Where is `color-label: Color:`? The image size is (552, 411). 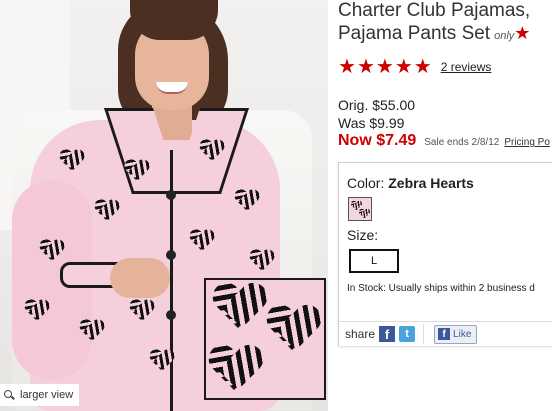 color-label: Color: is located at coordinates (366, 183).